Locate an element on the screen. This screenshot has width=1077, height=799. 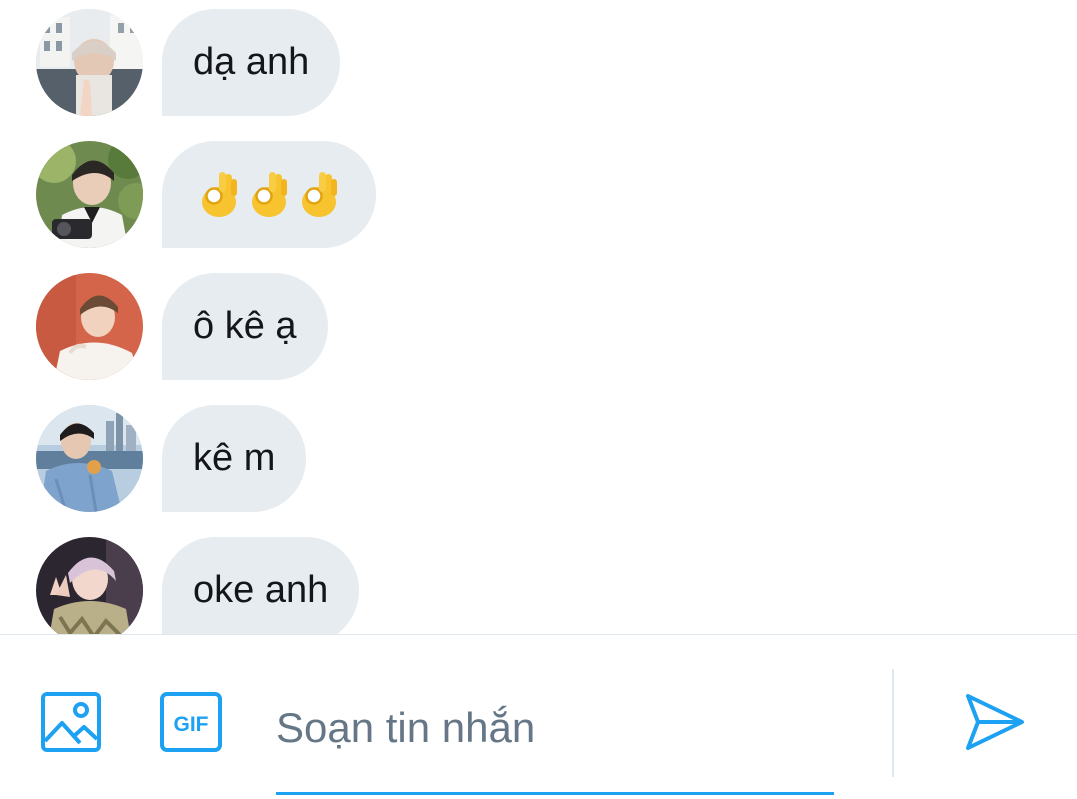
message-text: oke anh is located at coordinates (261, 589).